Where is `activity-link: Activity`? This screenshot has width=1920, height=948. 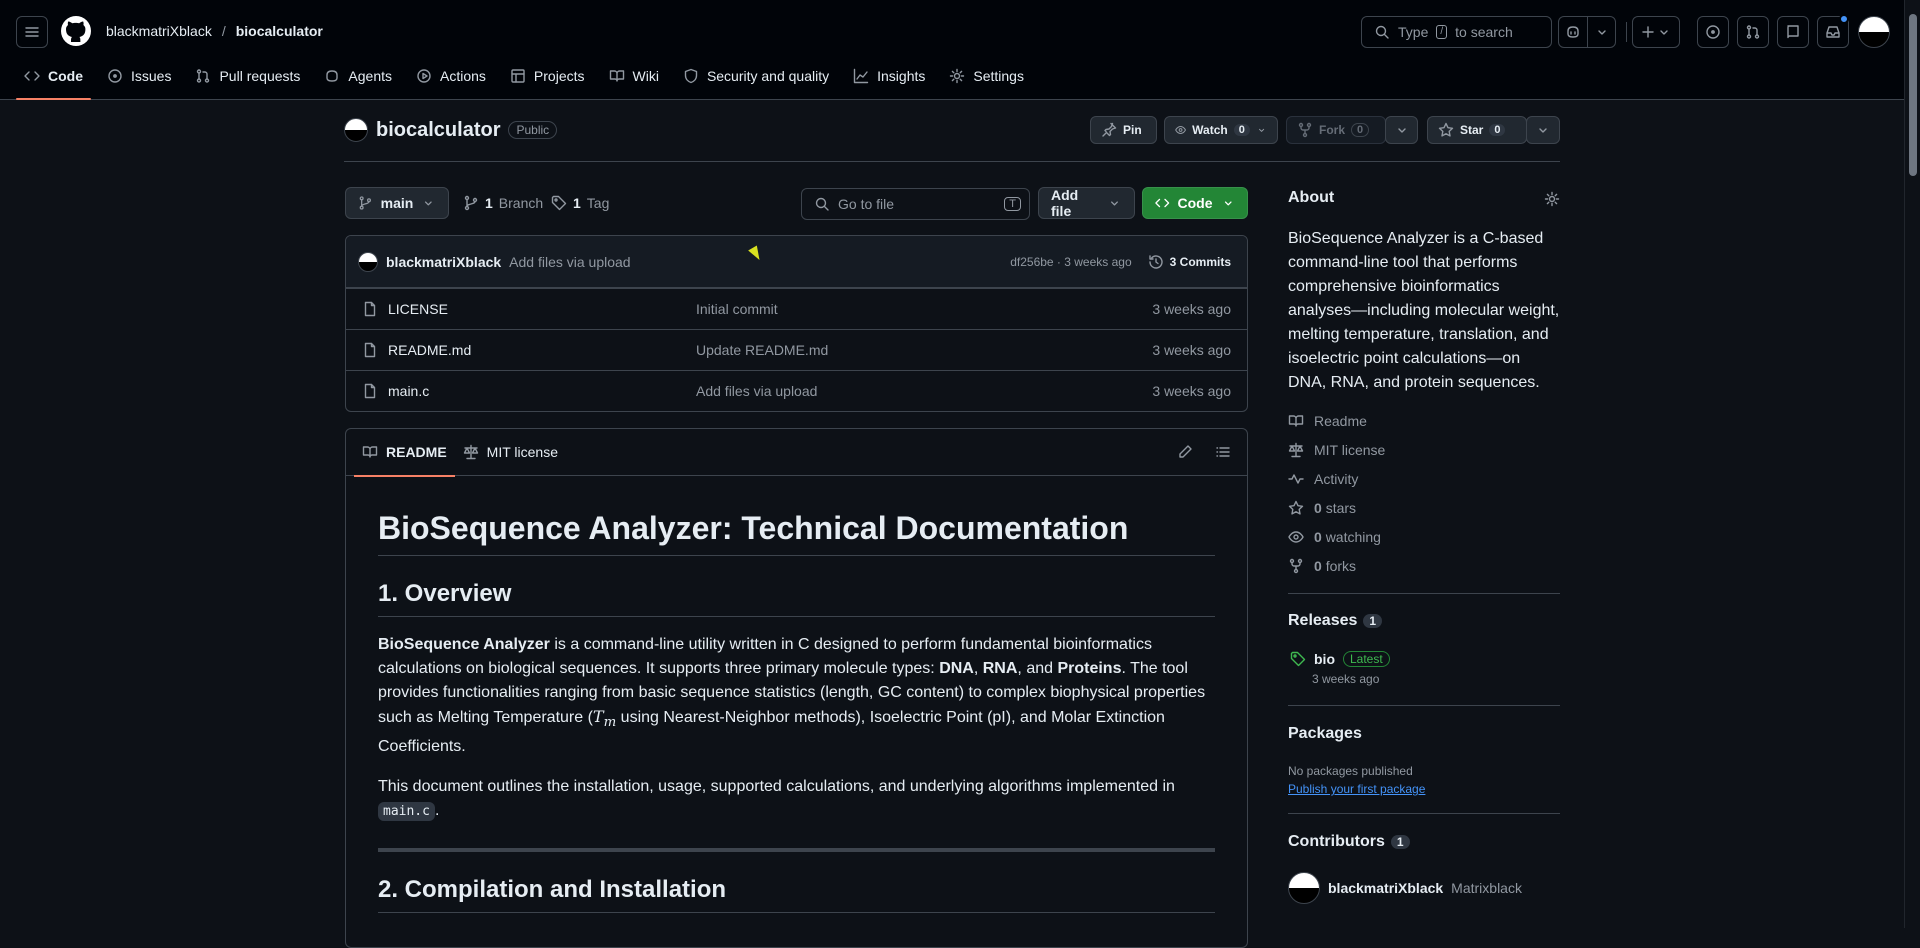 activity-link: Activity is located at coordinates (1323, 479).